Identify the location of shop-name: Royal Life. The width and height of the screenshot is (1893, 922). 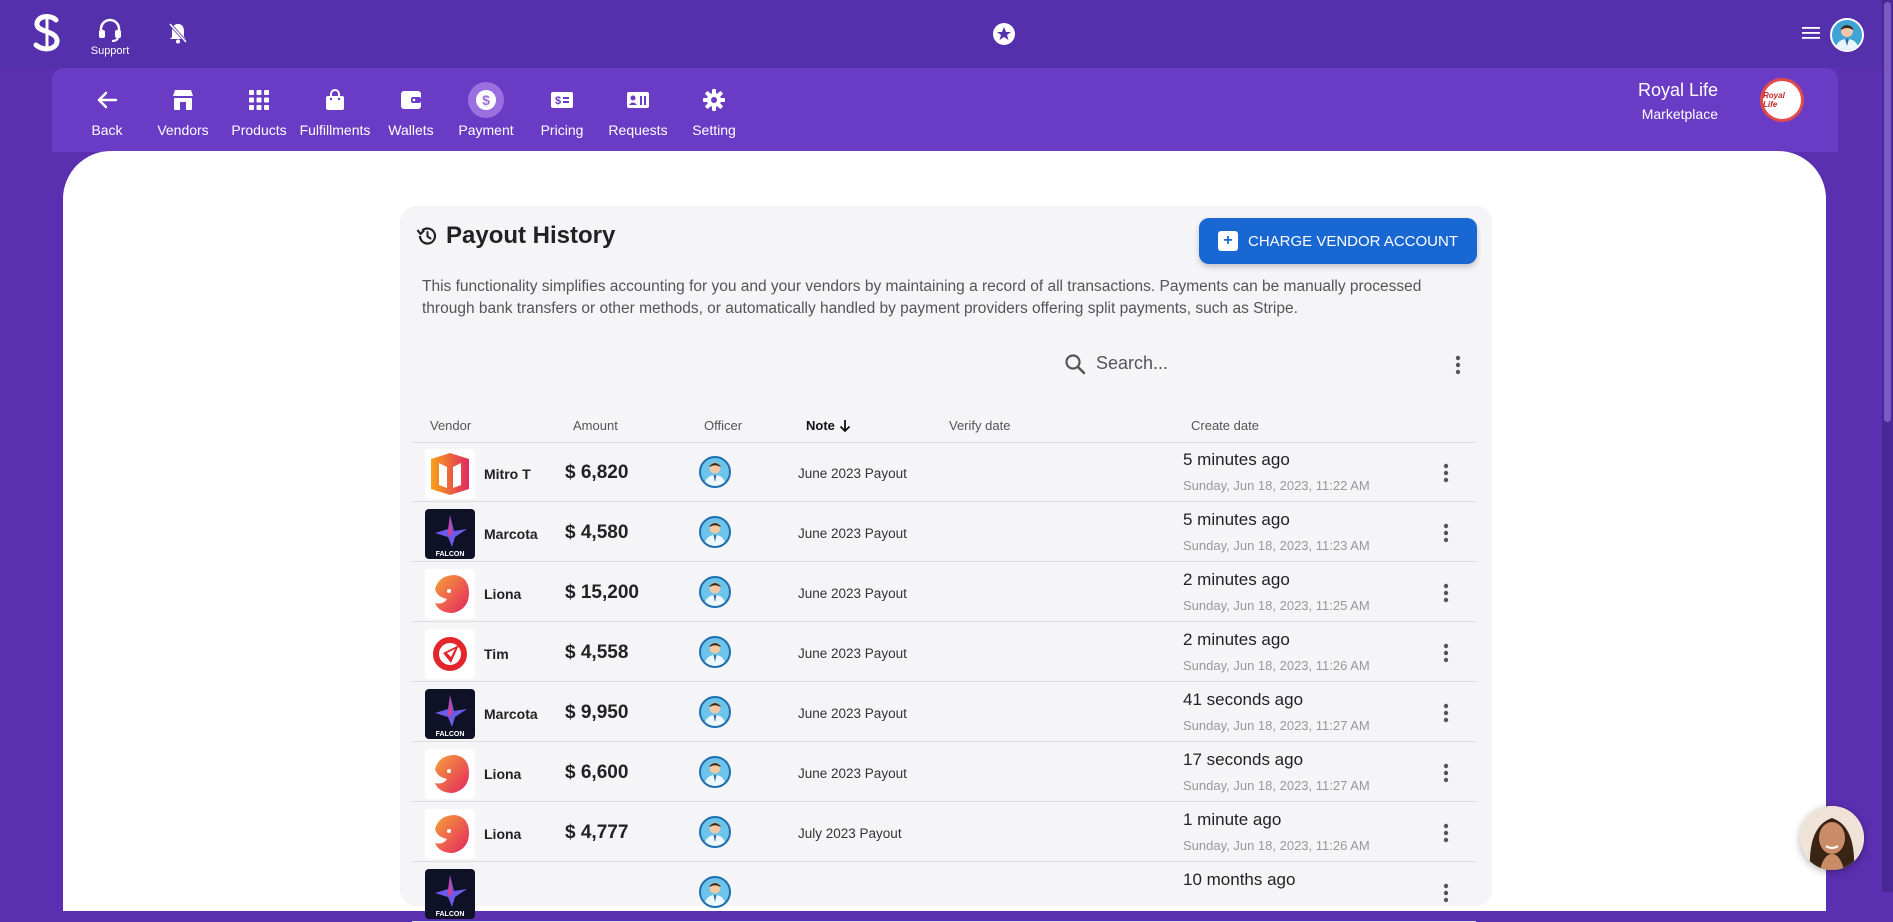
(1677, 90).